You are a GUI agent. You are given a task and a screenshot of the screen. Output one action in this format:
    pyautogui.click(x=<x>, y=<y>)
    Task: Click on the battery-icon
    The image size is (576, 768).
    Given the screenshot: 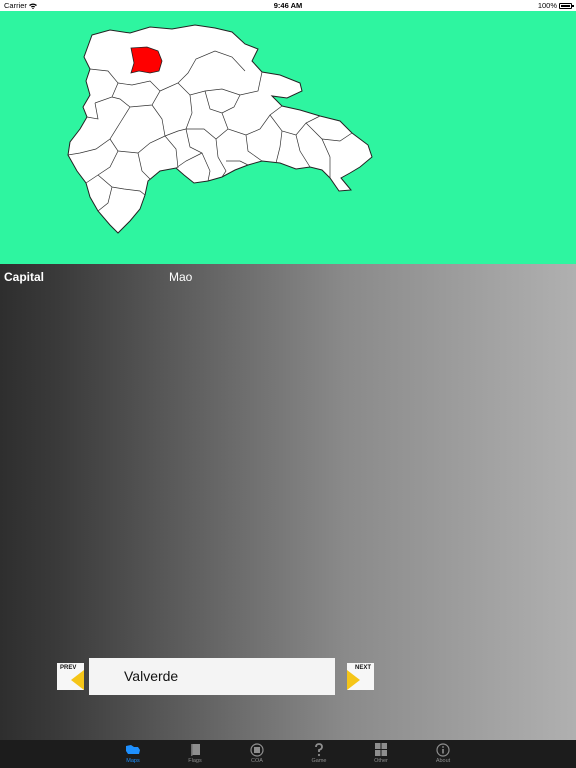 What is the action you would take?
    pyautogui.click(x=566, y=5)
    